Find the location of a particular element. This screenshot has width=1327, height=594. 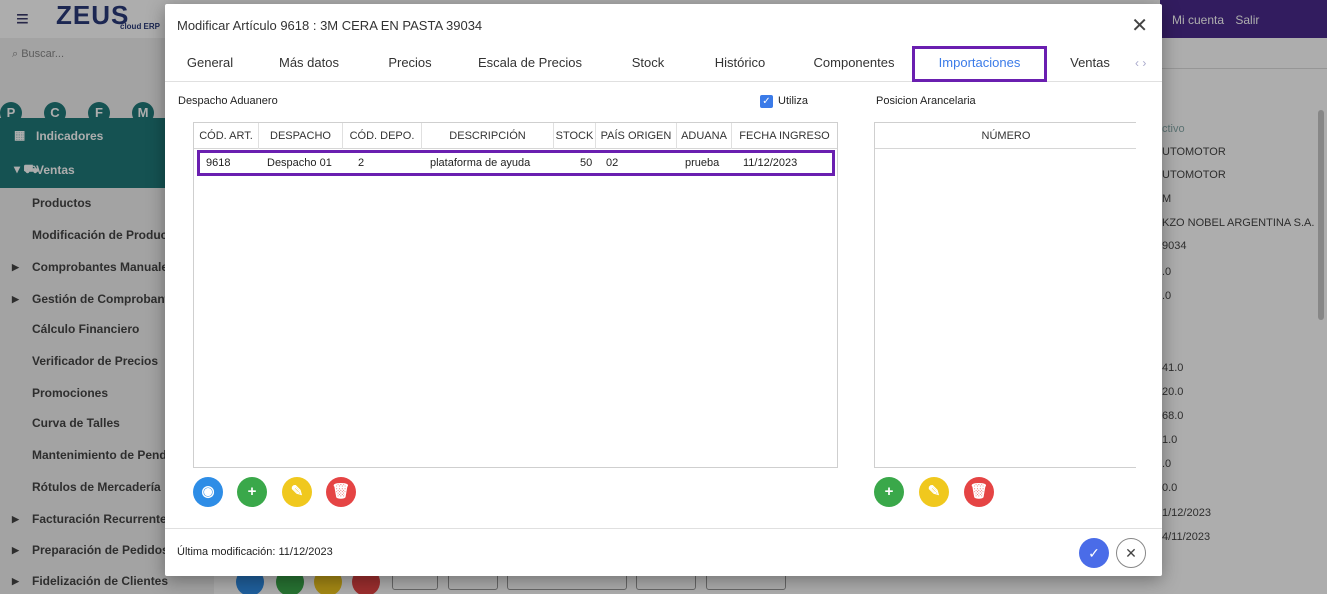

eye-icon: ◉ is located at coordinates (208, 491).